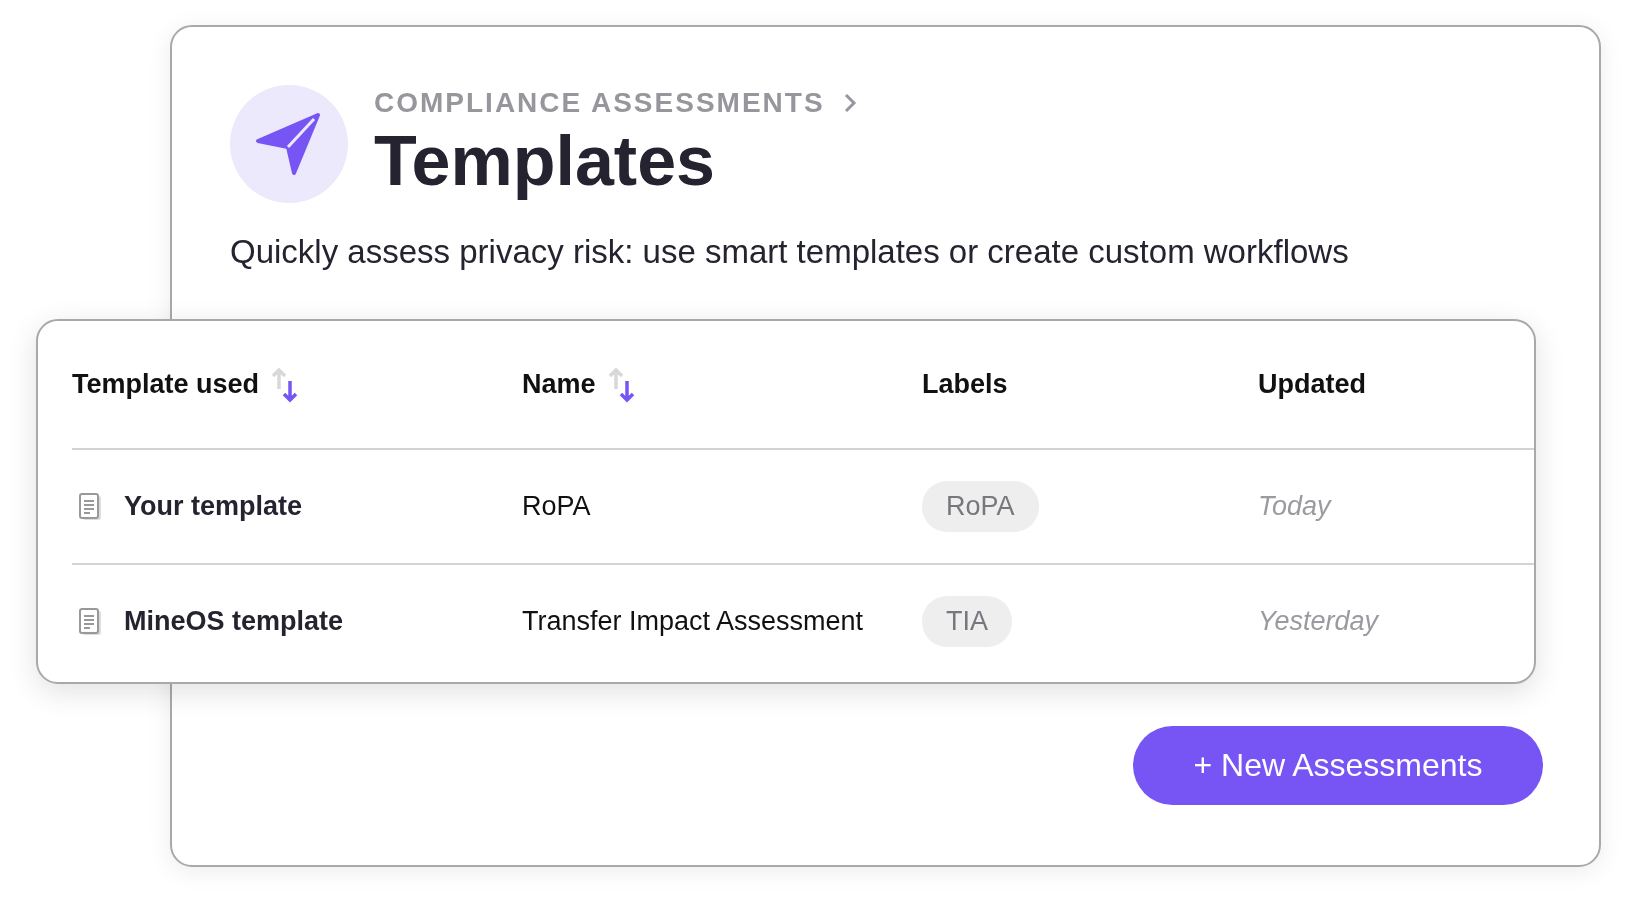  Describe the element at coordinates (1319, 621) in the screenshot. I see `updated-date: Yesterday` at that location.